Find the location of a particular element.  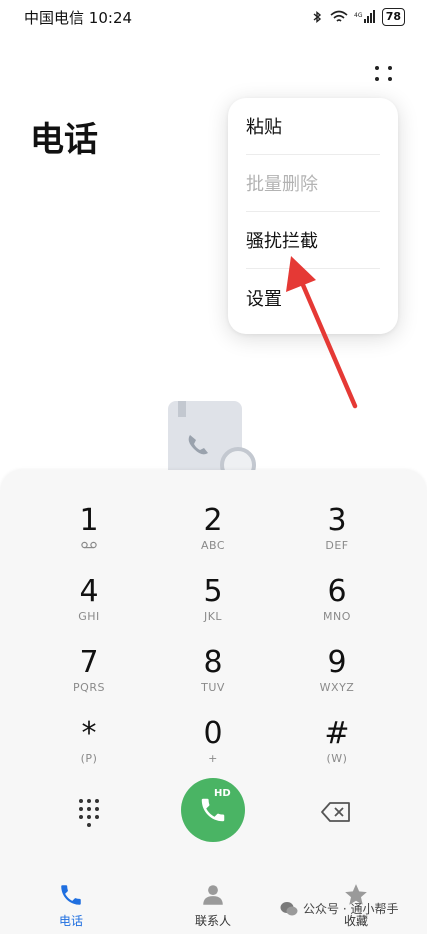

svg-text: 4G is located at coordinates (358, 15).